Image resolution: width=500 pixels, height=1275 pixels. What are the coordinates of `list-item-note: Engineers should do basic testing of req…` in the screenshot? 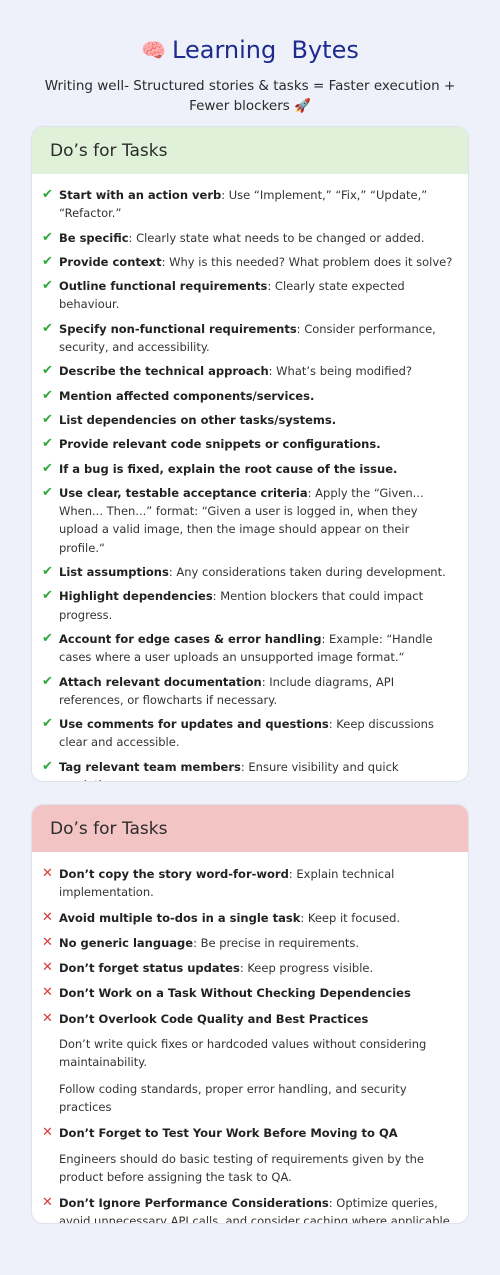 It's located at (241, 1167).